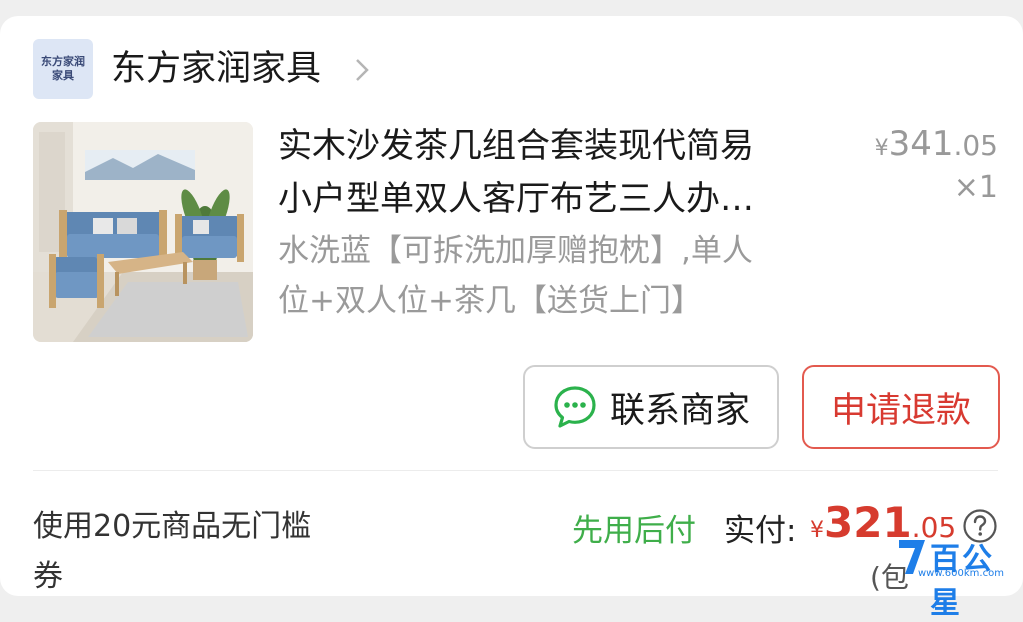  I want to click on shop-logo-line1: 东方家润, so click(63, 61).